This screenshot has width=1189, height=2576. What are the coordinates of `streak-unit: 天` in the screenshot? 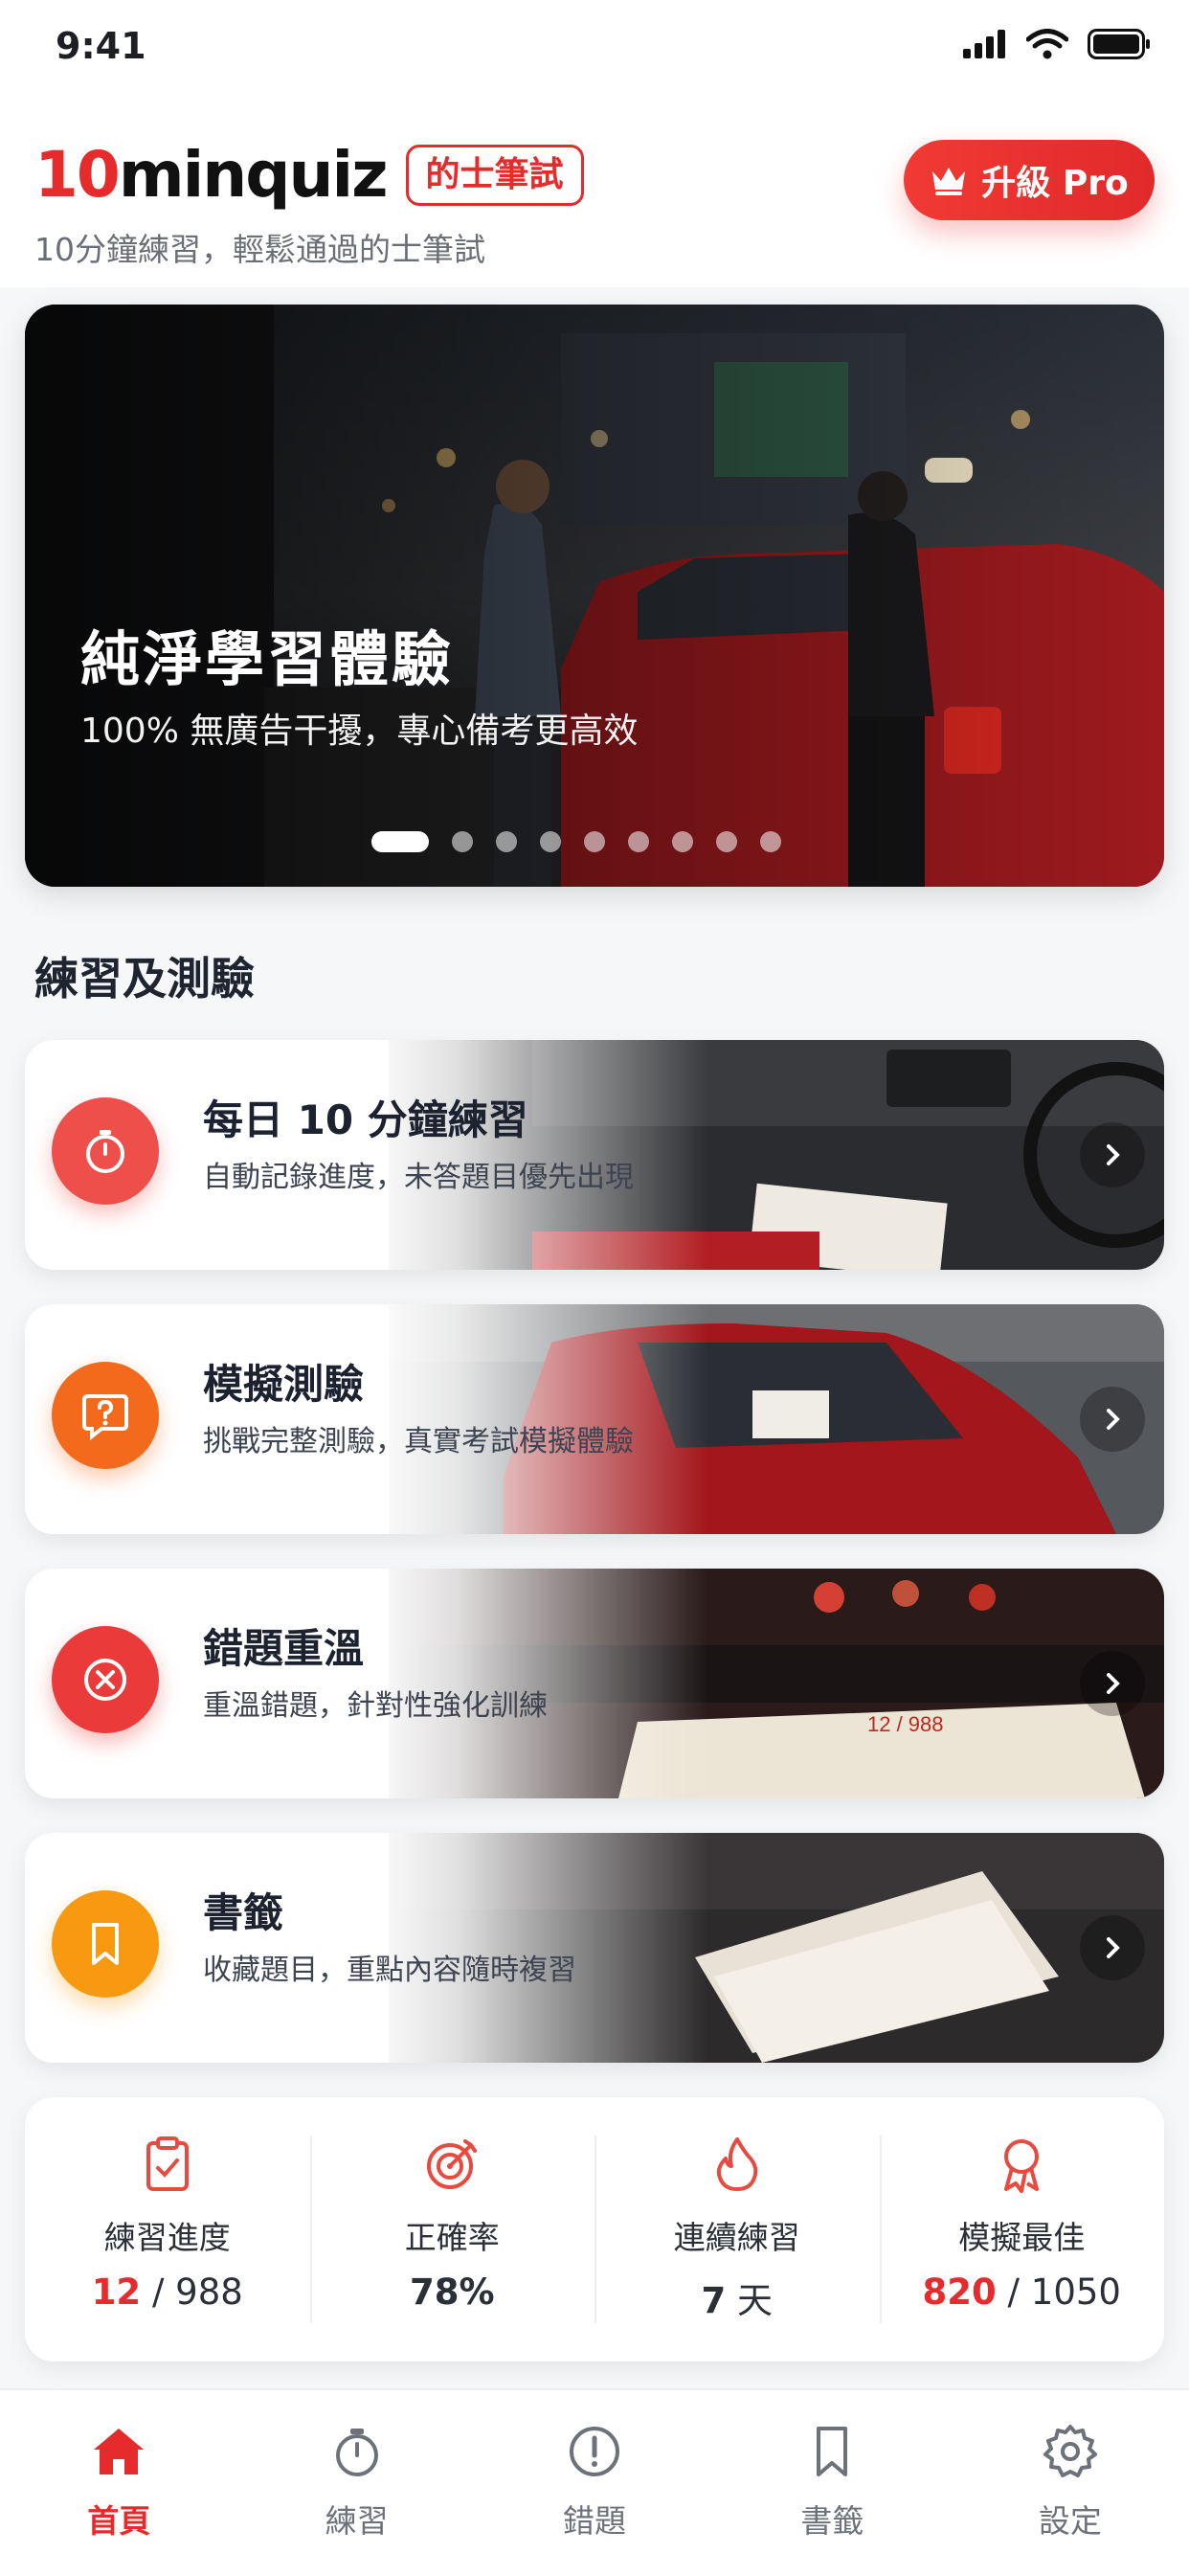 It's located at (755, 2300).